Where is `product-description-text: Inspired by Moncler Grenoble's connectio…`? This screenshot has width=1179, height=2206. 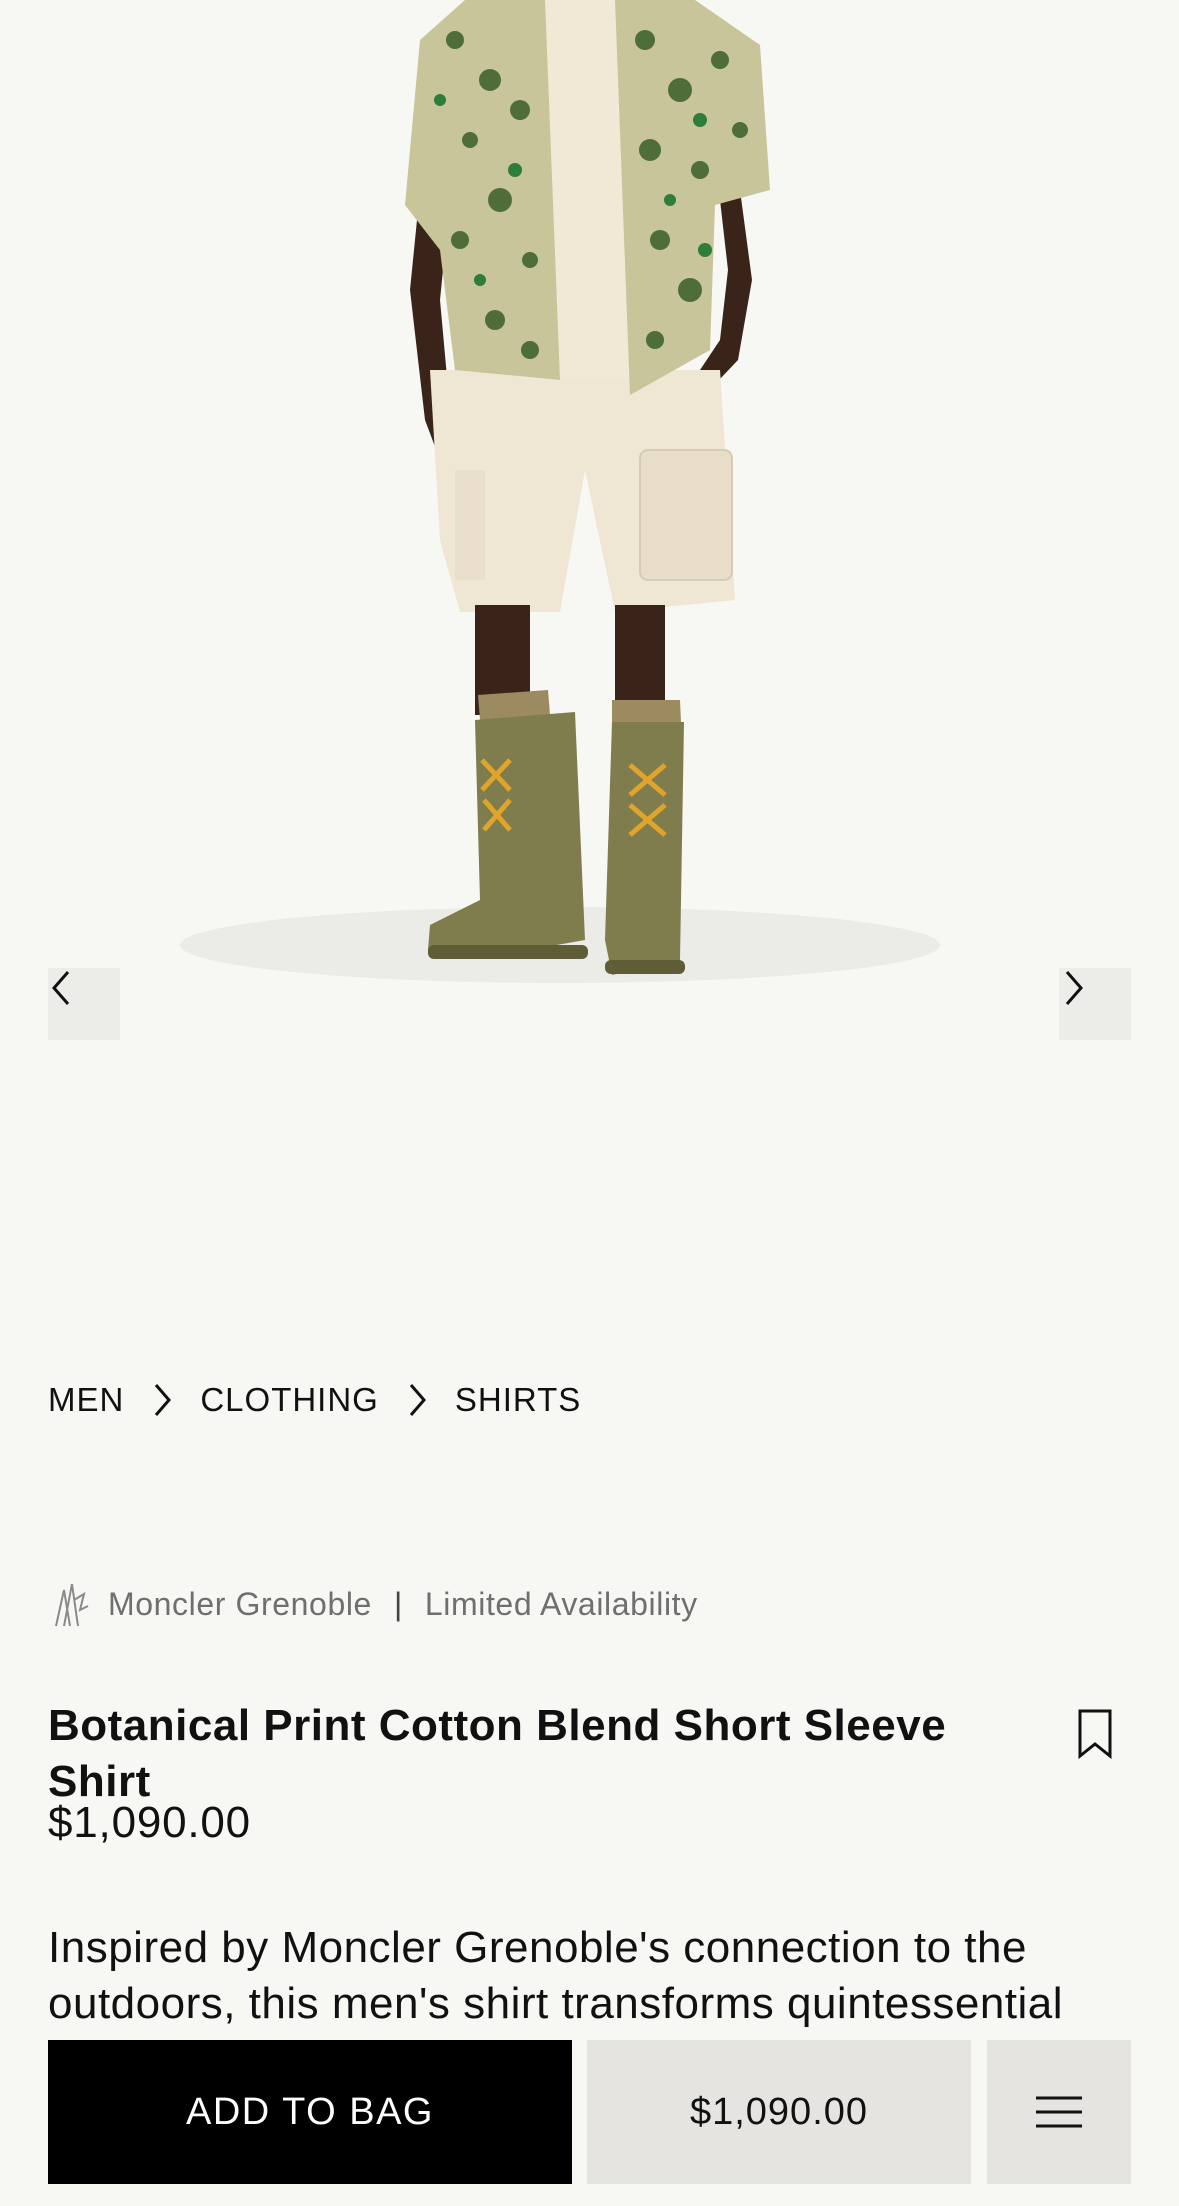 product-description-text: Inspired by Moncler Grenoble's connectio… is located at coordinates (556, 1975).